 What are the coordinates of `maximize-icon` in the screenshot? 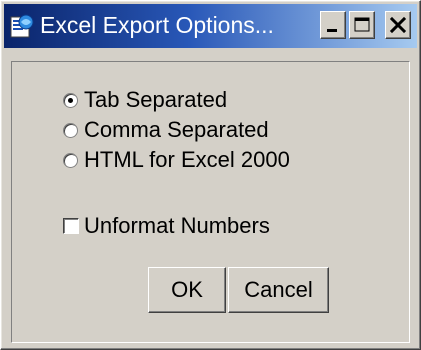 It's located at (362, 24).